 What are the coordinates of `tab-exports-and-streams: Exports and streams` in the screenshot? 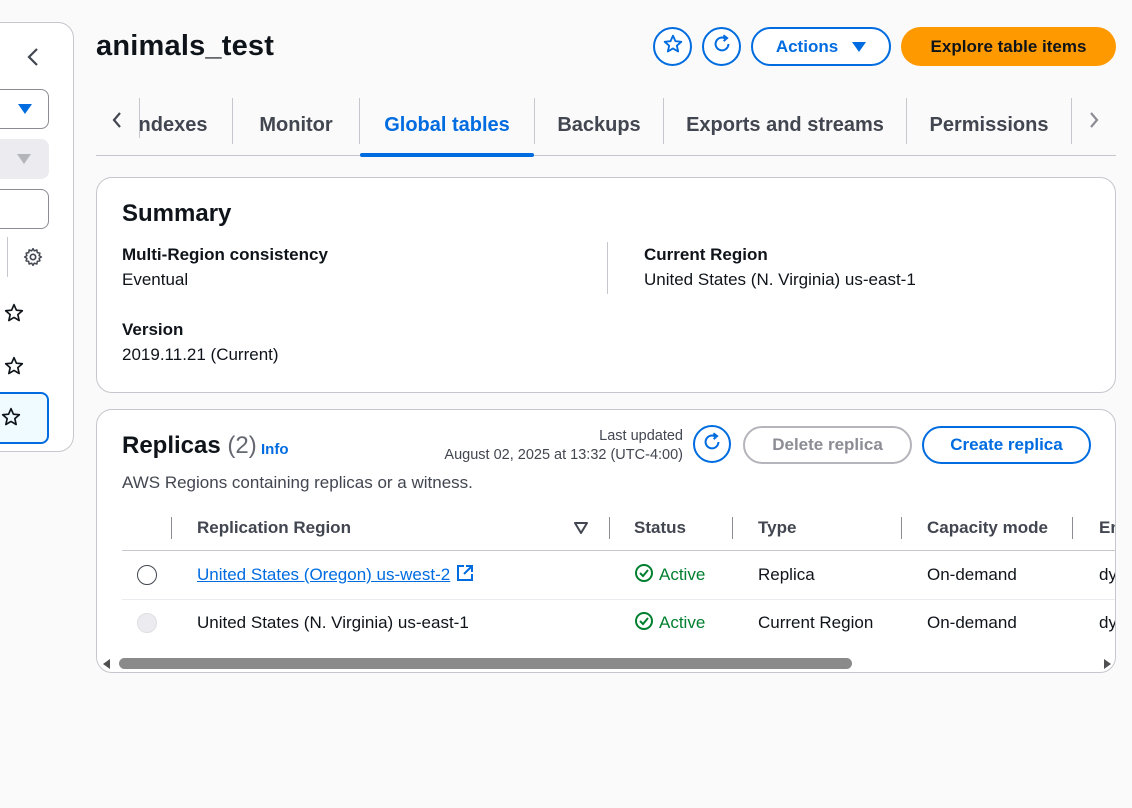 It's located at (785, 125).